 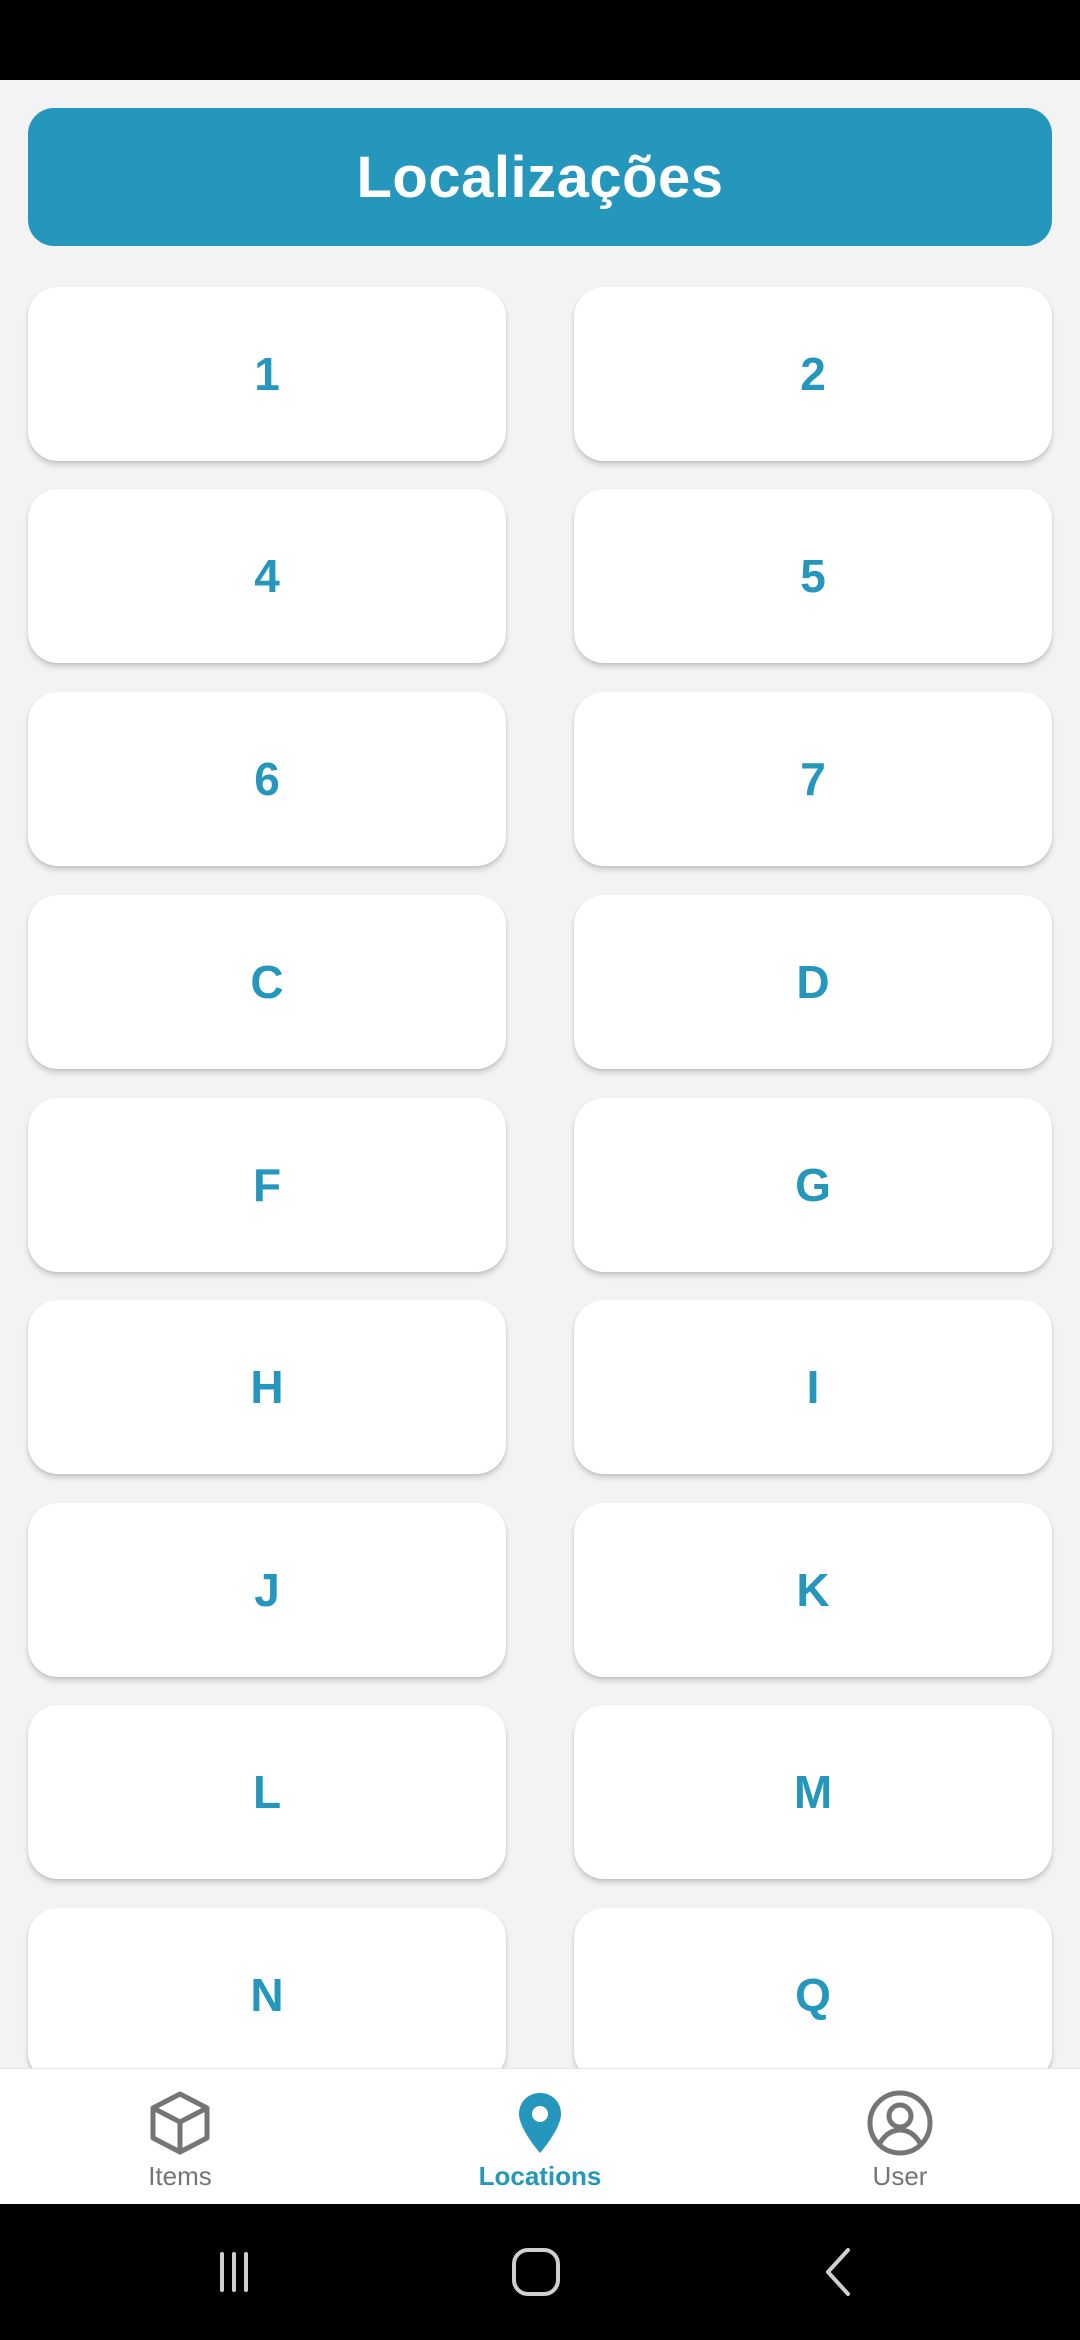 I want to click on location-label: 5, so click(x=813, y=576).